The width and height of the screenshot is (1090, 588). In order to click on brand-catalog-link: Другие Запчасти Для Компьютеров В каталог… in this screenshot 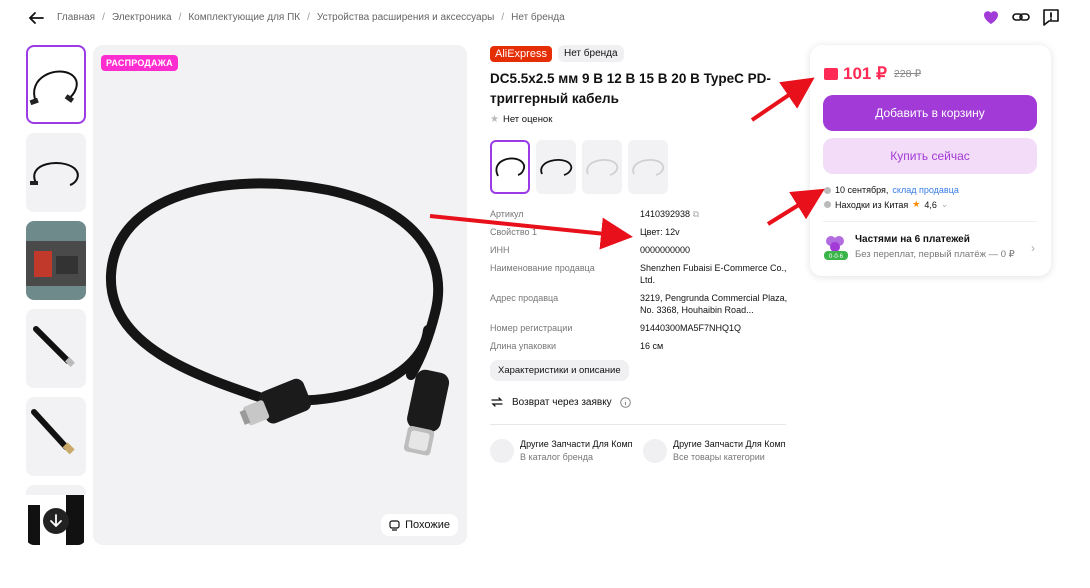, I will do `click(561, 451)`.